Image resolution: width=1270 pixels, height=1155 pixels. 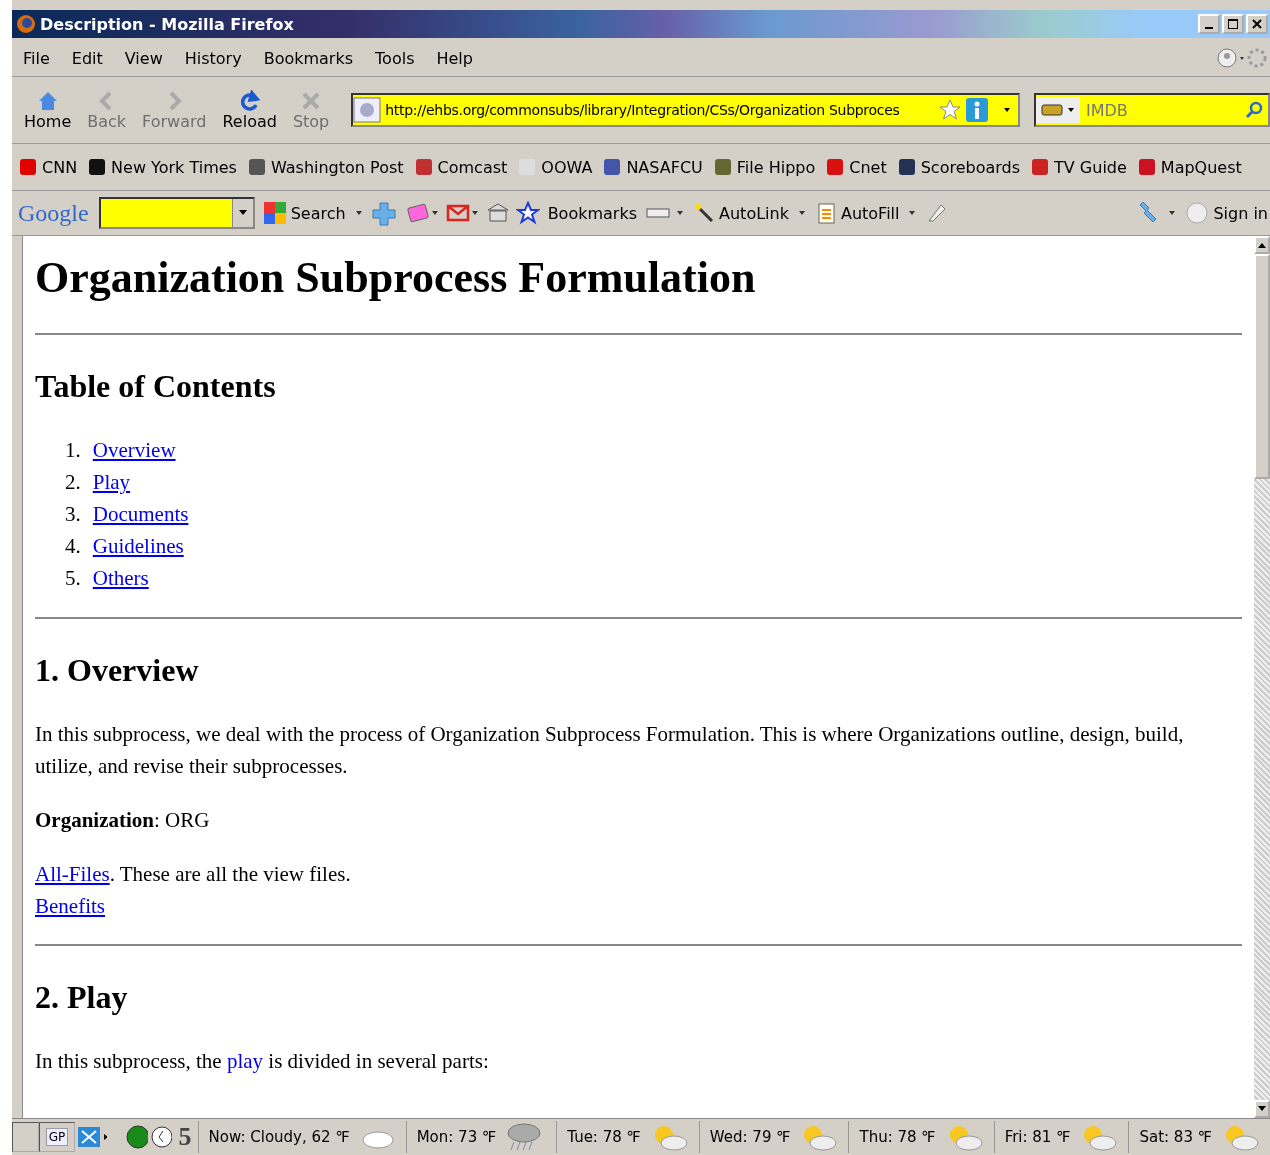 I want to click on toc-link: Overview, so click(x=134, y=451).